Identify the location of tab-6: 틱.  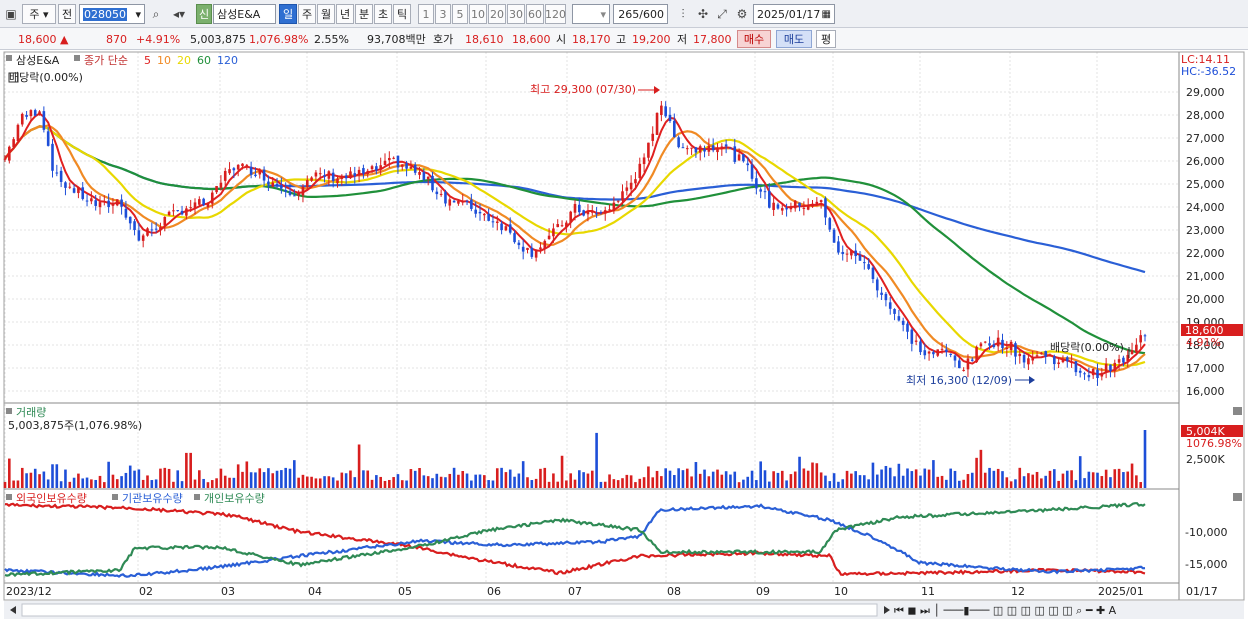
(402, 14).